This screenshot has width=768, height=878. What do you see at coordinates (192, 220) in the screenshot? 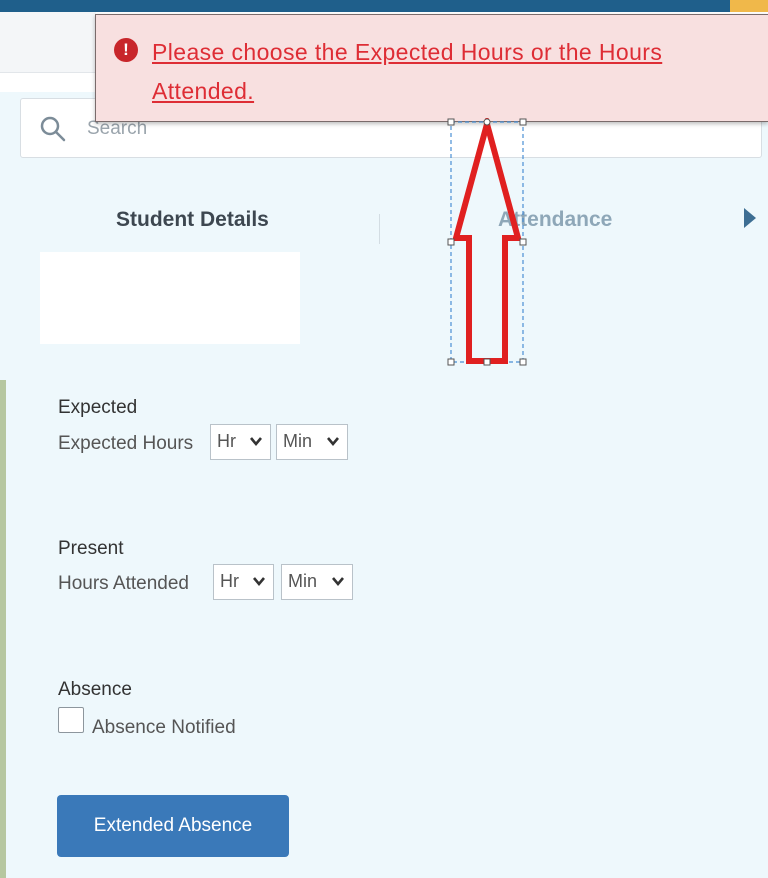
I see `tab-student-details: Student Details` at bounding box center [192, 220].